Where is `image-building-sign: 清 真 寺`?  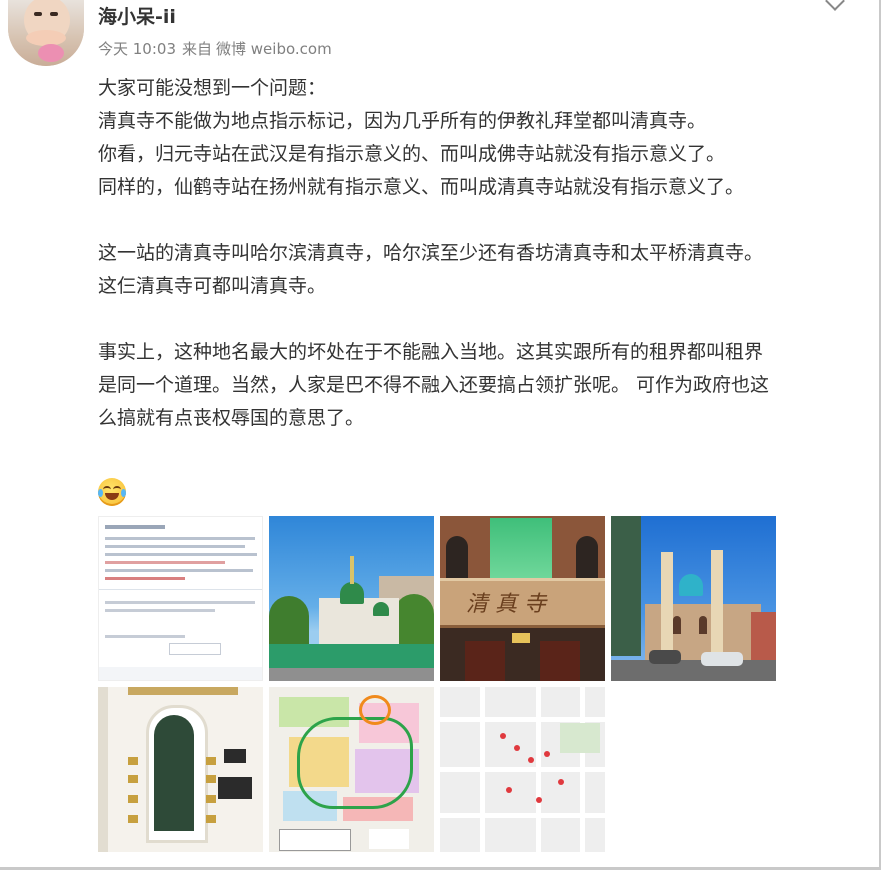 image-building-sign: 清 真 寺 is located at coordinates (522, 598).